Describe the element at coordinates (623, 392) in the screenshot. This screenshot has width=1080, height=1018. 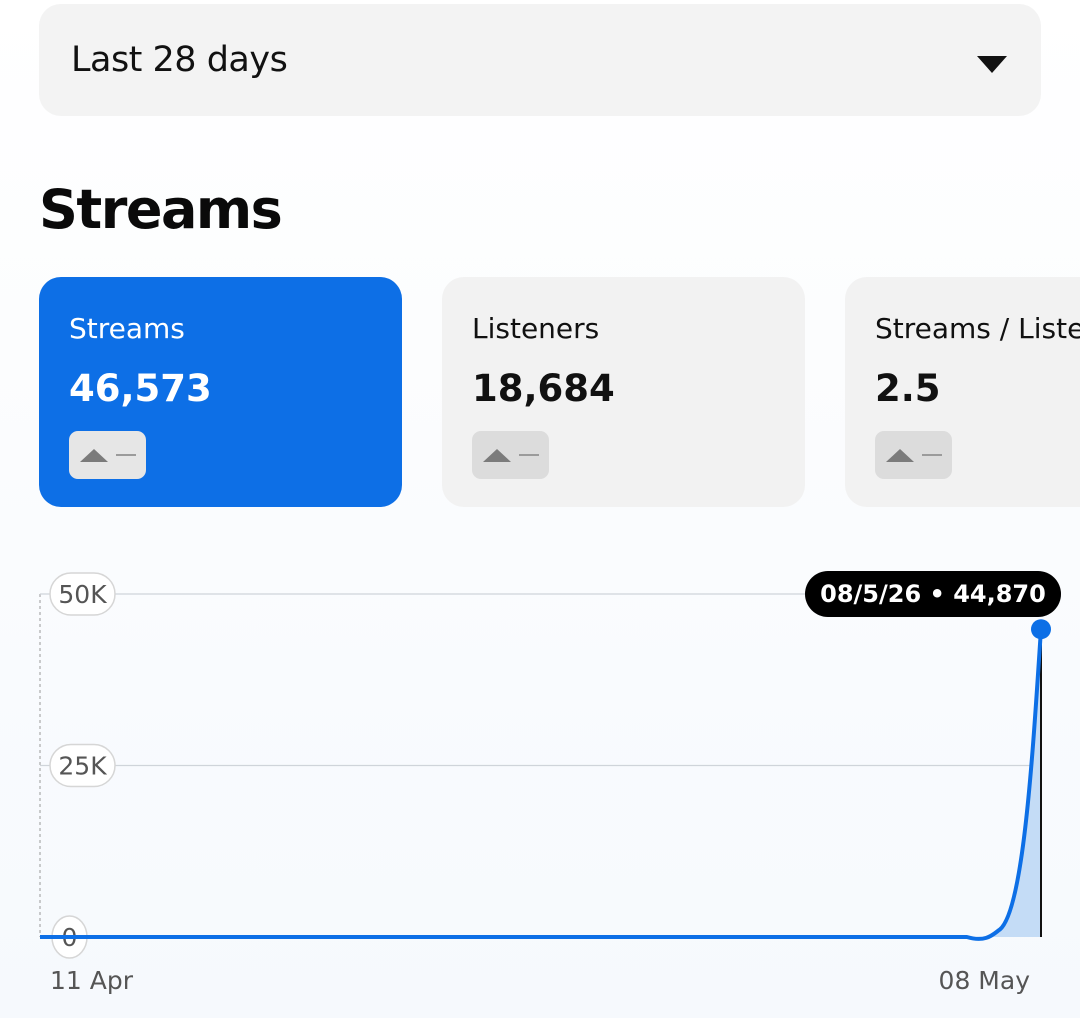
I see `metric-card-listeners: Listeners 18,684` at that location.